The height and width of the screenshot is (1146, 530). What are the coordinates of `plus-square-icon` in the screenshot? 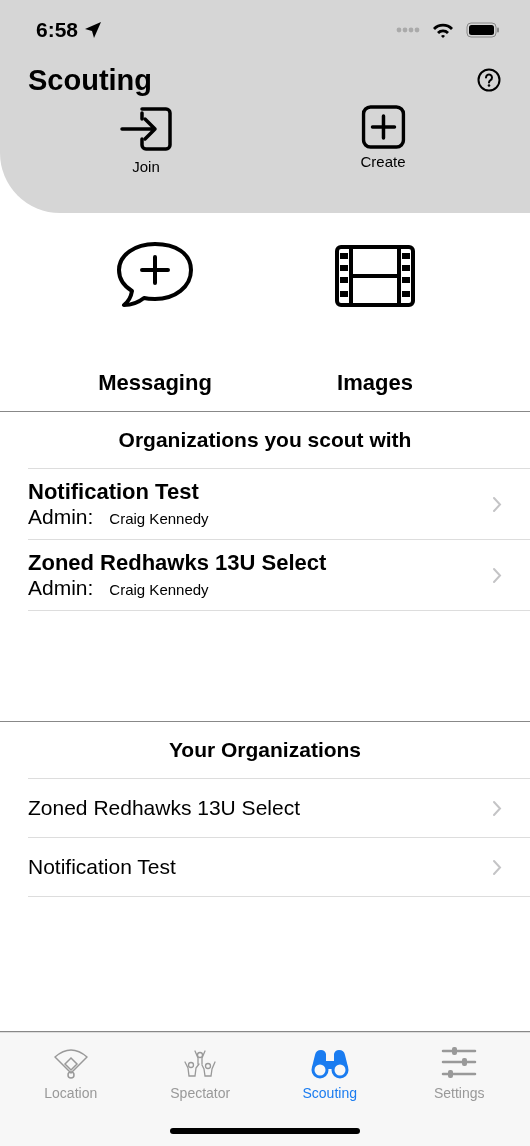 It's located at (383, 127).